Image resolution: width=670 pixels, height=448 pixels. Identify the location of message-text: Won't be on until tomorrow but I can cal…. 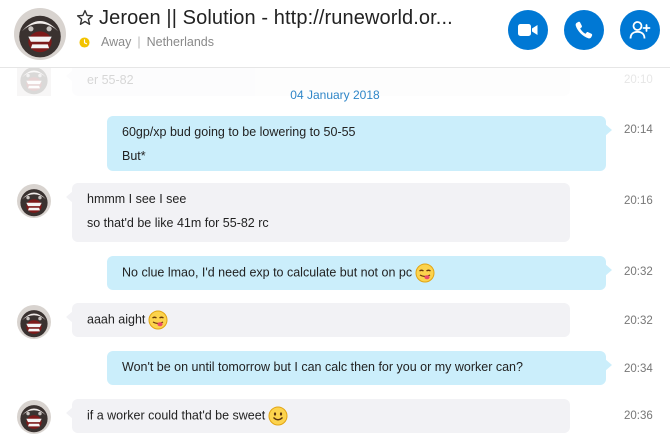
(322, 367).